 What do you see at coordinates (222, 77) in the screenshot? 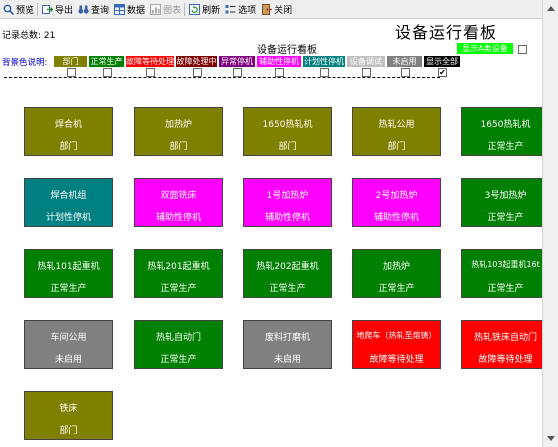
I see `legend-divider` at bounding box center [222, 77].